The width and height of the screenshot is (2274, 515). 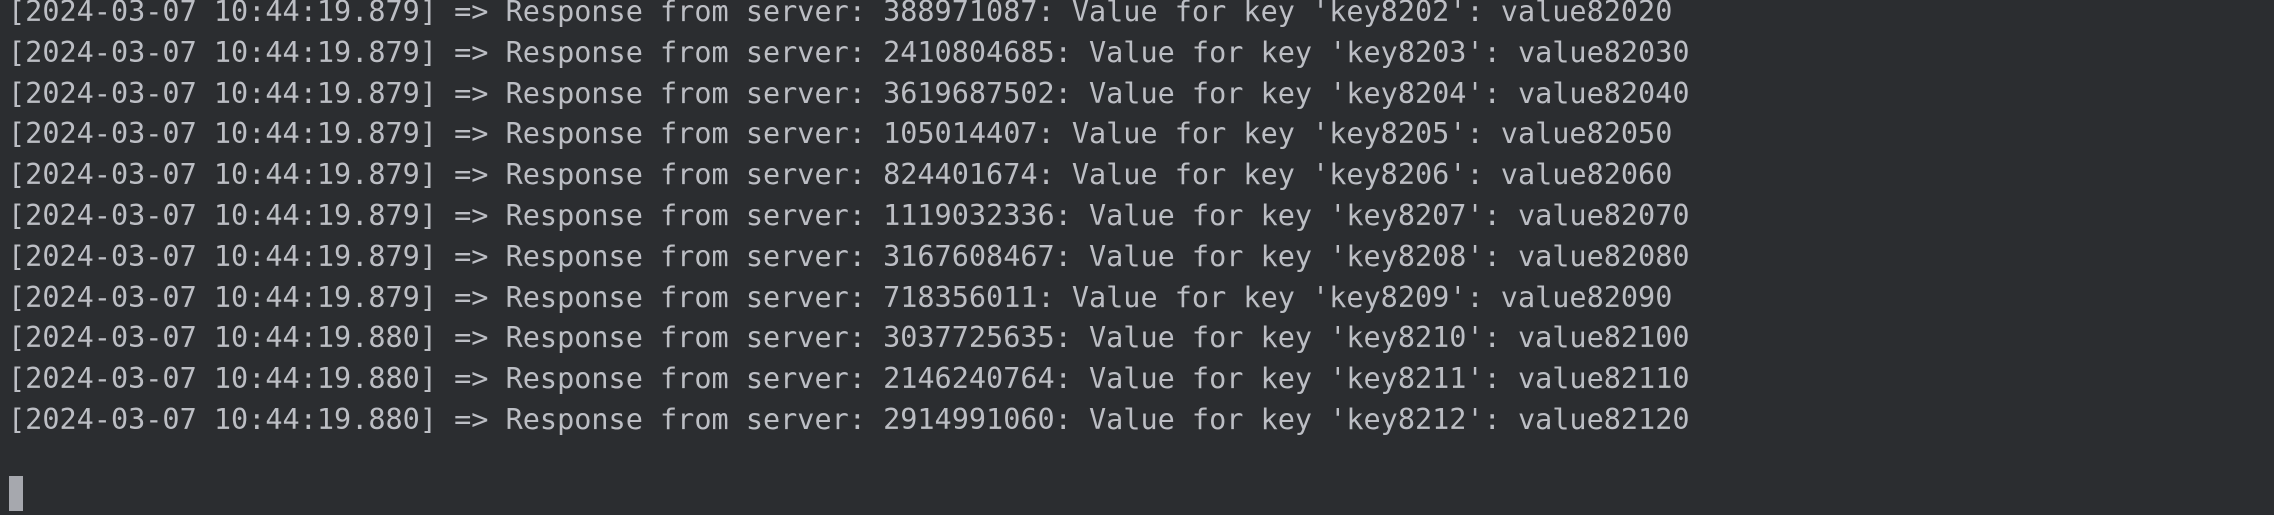 What do you see at coordinates (16, 493) in the screenshot?
I see `input-cursor` at bounding box center [16, 493].